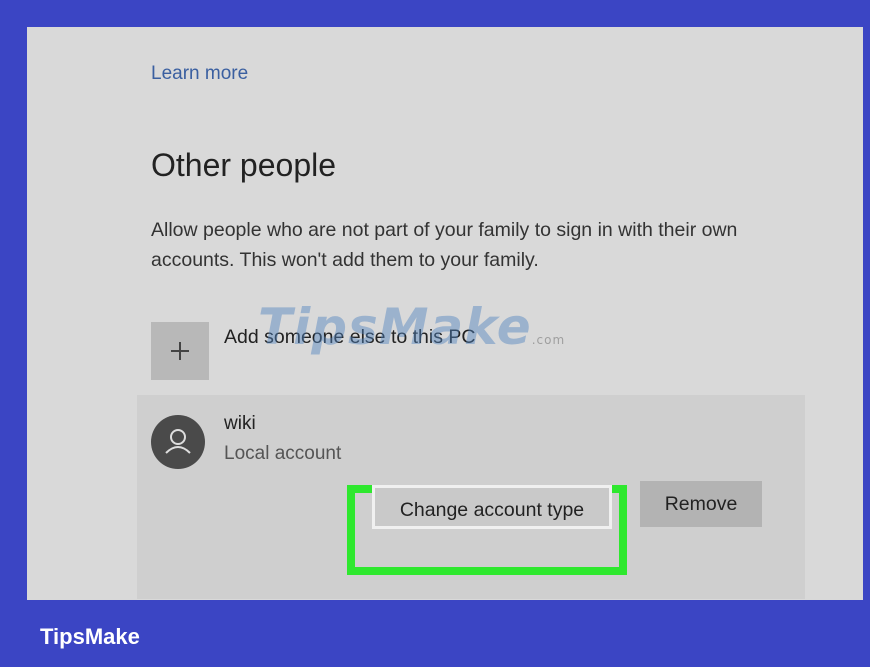  What do you see at coordinates (90, 636) in the screenshot?
I see `footer-brand: TipsMake` at bounding box center [90, 636].